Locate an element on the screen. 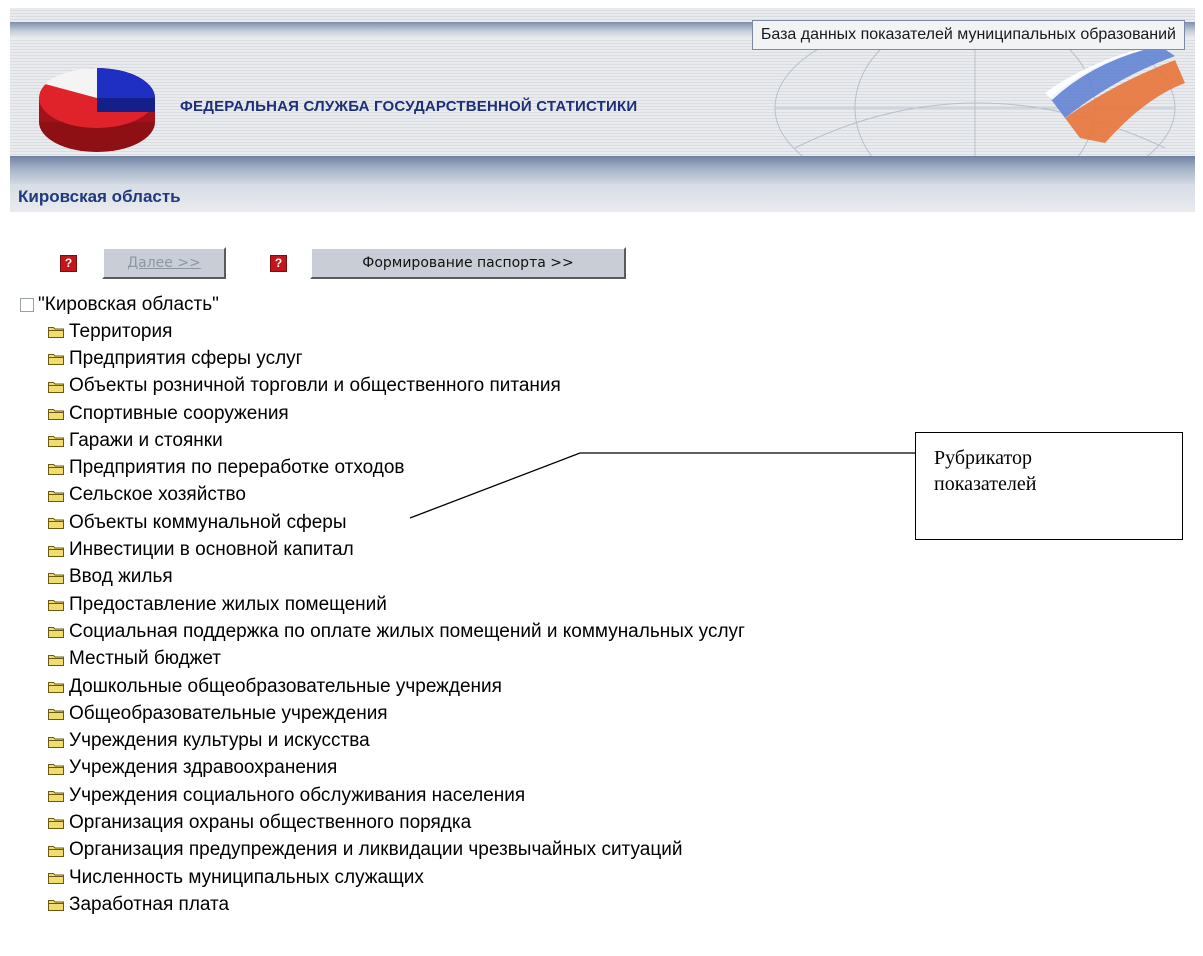 The height and width of the screenshot is (956, 1203). tree-folder-item: Предприятия по переработке отходов is located at coordinates (396, 467).